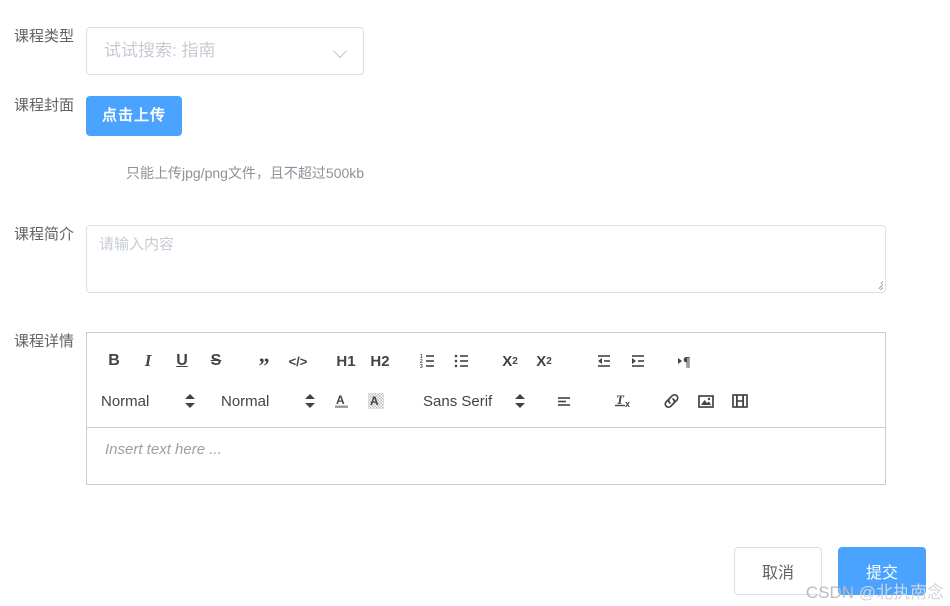  What do you see at coordinates (264, 362) in the screenshot?
I see `blockquote-icon: ”` at bounding box center [264, 362].